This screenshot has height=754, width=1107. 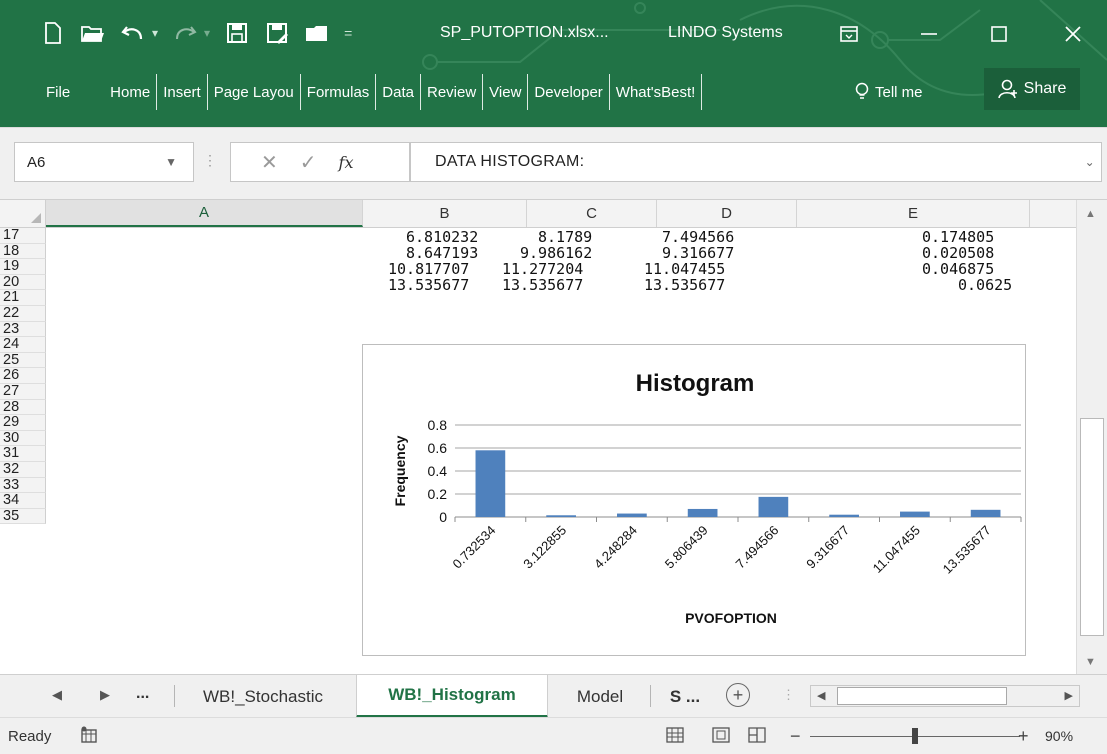 I want to click on row-header: 17, so click(x=23, y=235).